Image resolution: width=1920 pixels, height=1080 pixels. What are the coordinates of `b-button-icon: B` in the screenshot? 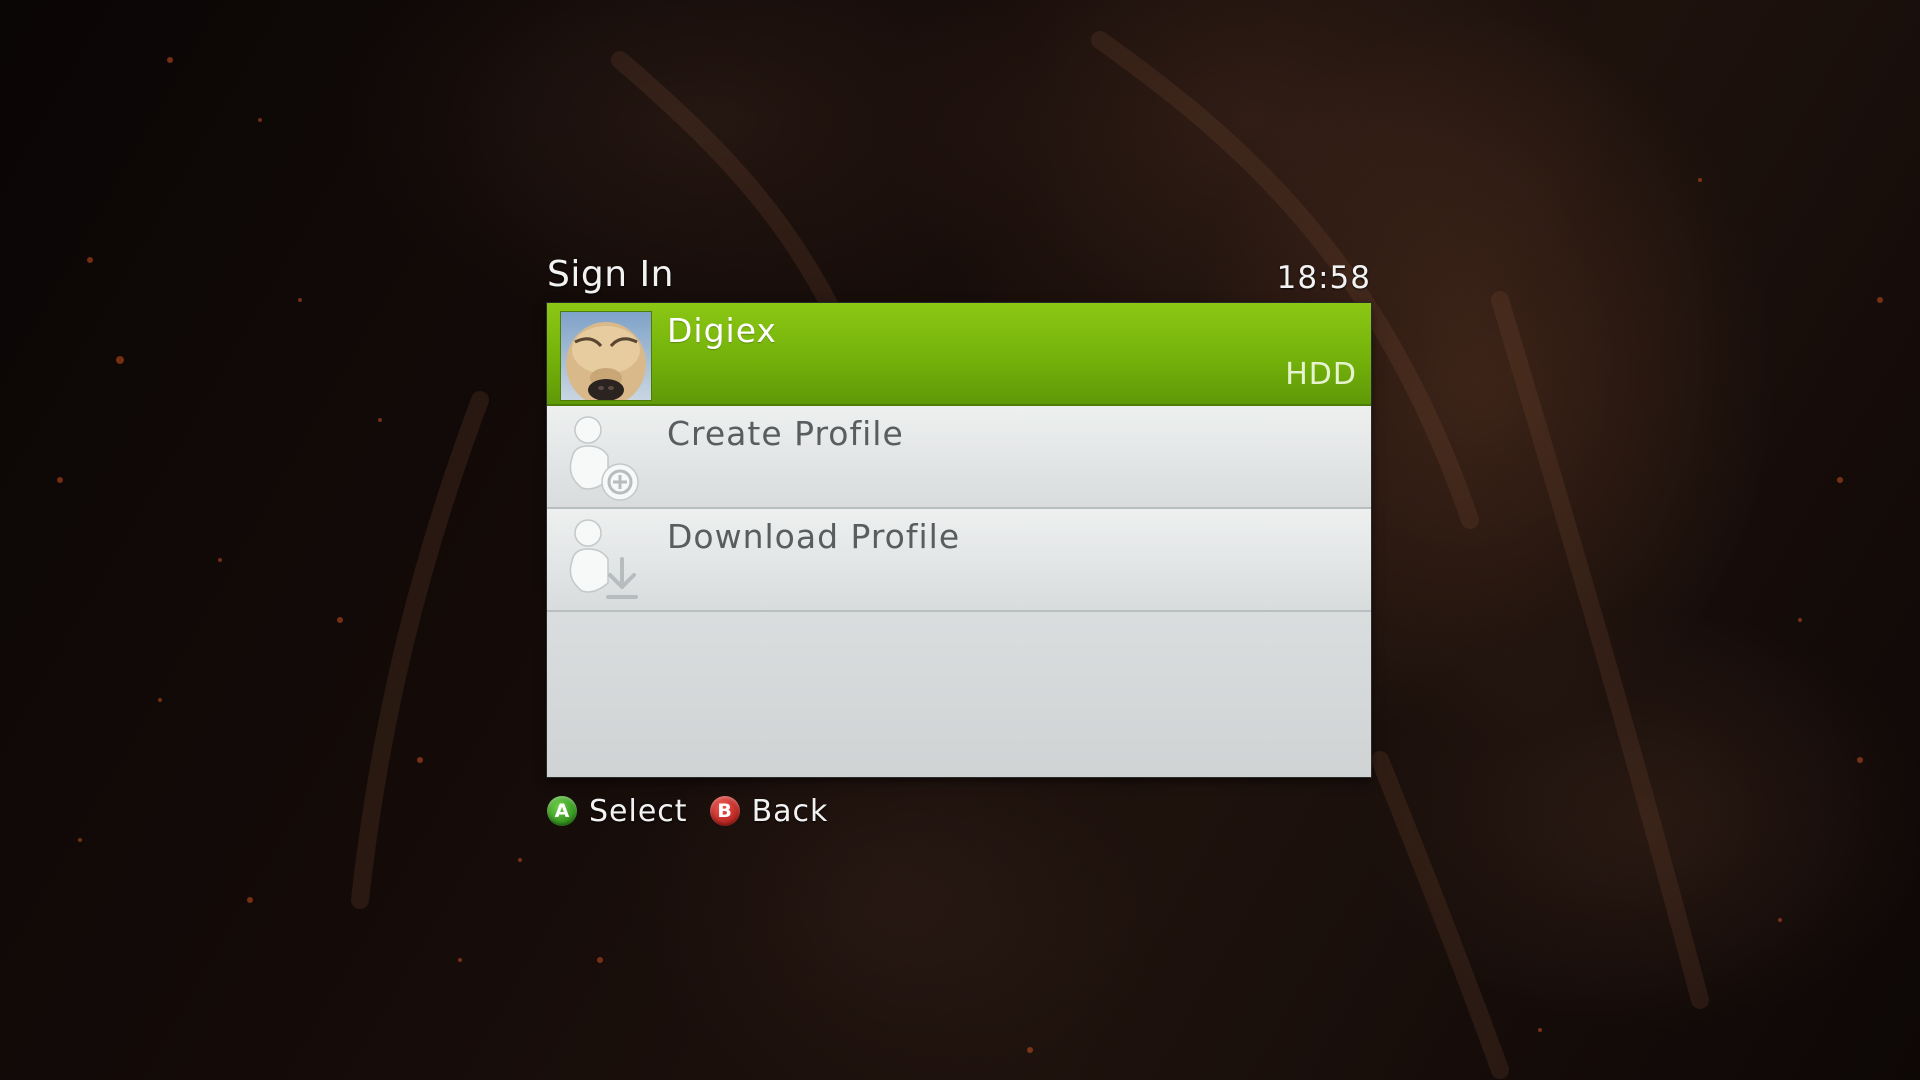 It's located at (724, 811).